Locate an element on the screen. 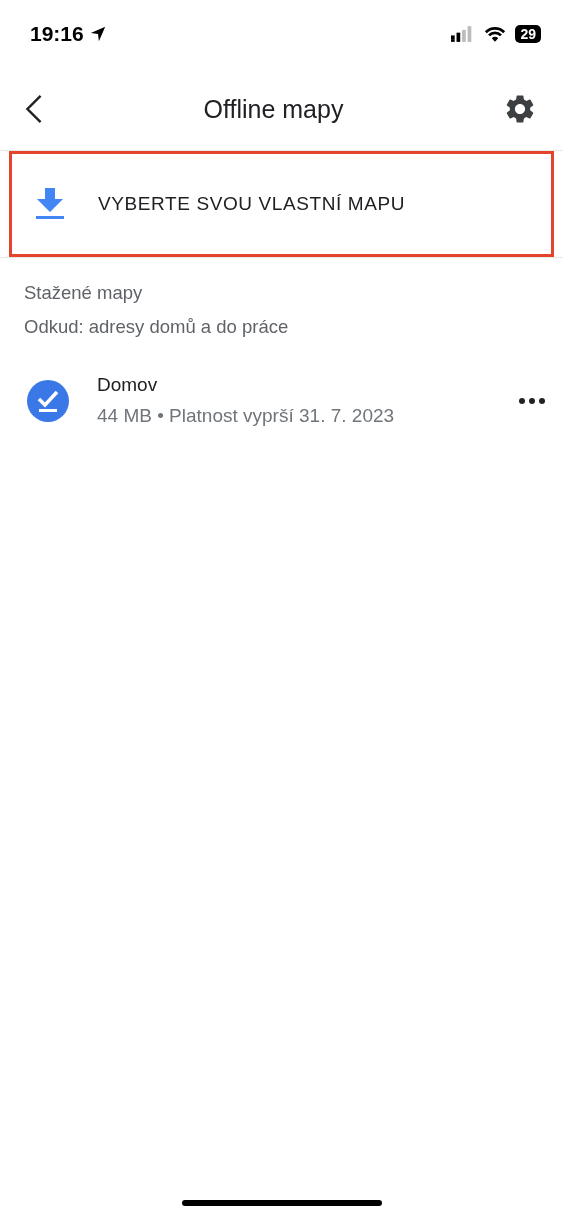 This screenshot has height=1218, width=563. more-options-icon is located at coordinates (532, 400).